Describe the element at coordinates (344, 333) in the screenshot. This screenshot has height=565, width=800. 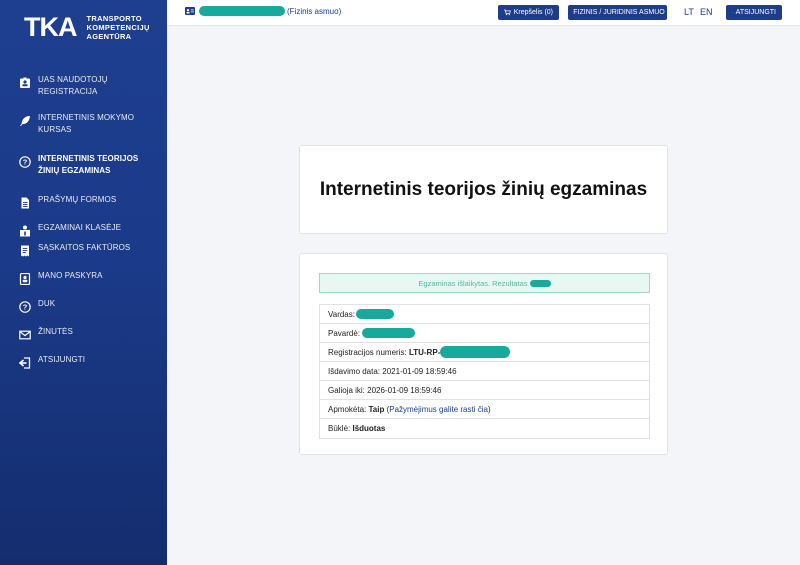
I see `pavarde-label: Pavardė:` at that location.